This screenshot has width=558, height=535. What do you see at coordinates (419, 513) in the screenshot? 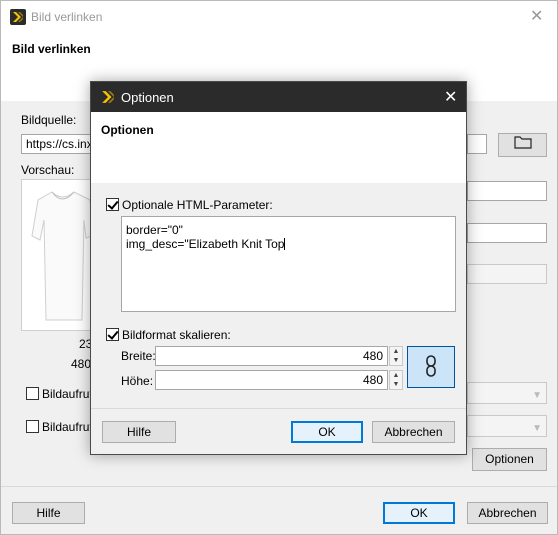
I see `ok-button: OK` at bounding box center [419, 513].